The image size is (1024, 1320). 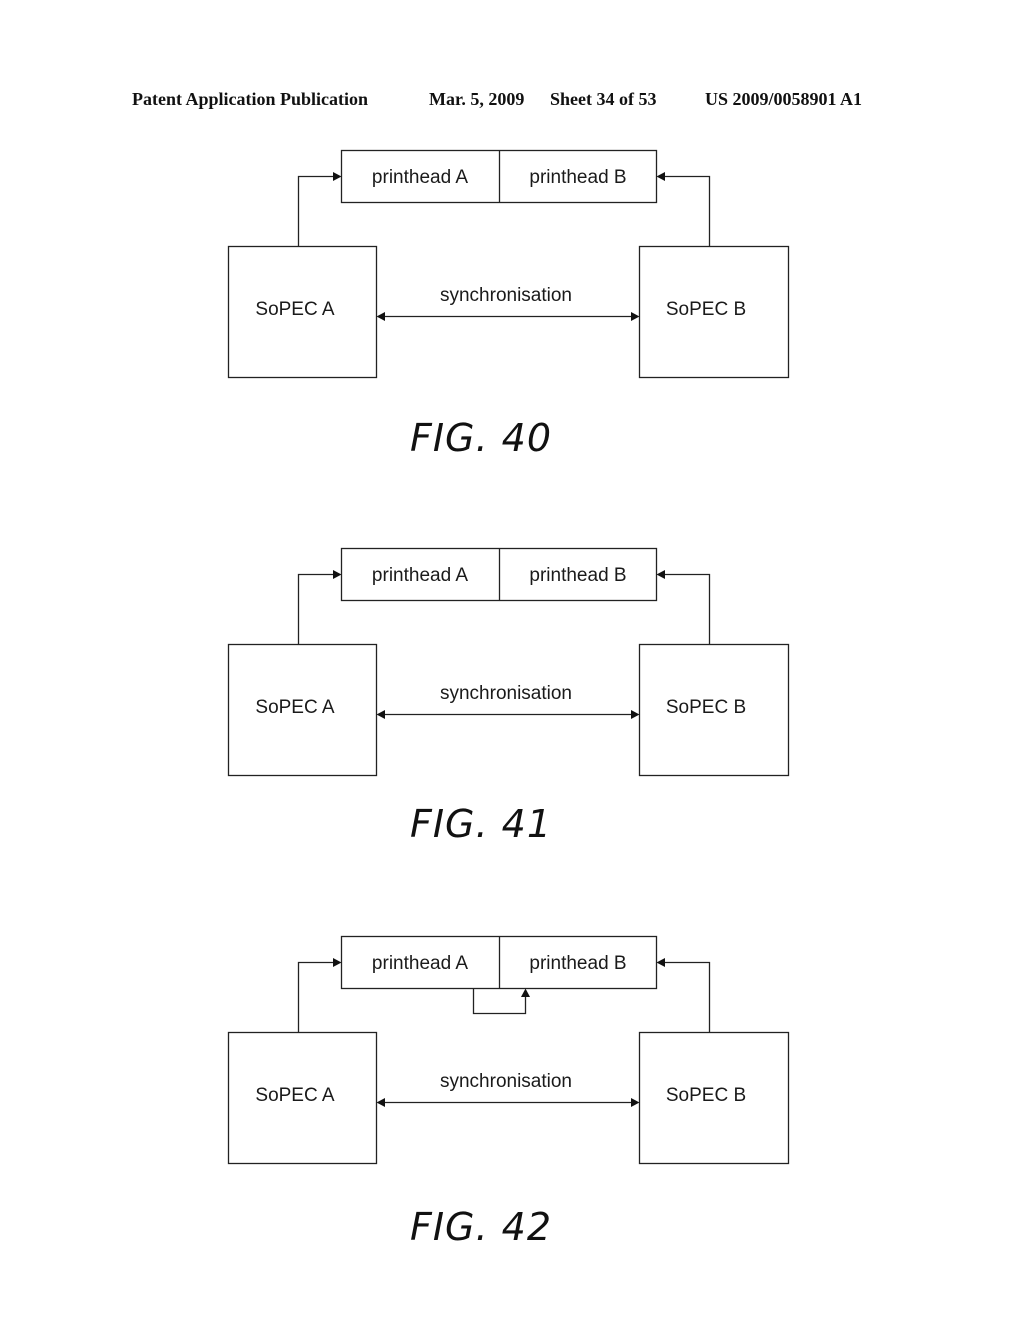 What do you see at coordinates (481, 1227) in the screenshot?
I see `figure-caption: FIG. 42` at bounding box center [481, 1227].